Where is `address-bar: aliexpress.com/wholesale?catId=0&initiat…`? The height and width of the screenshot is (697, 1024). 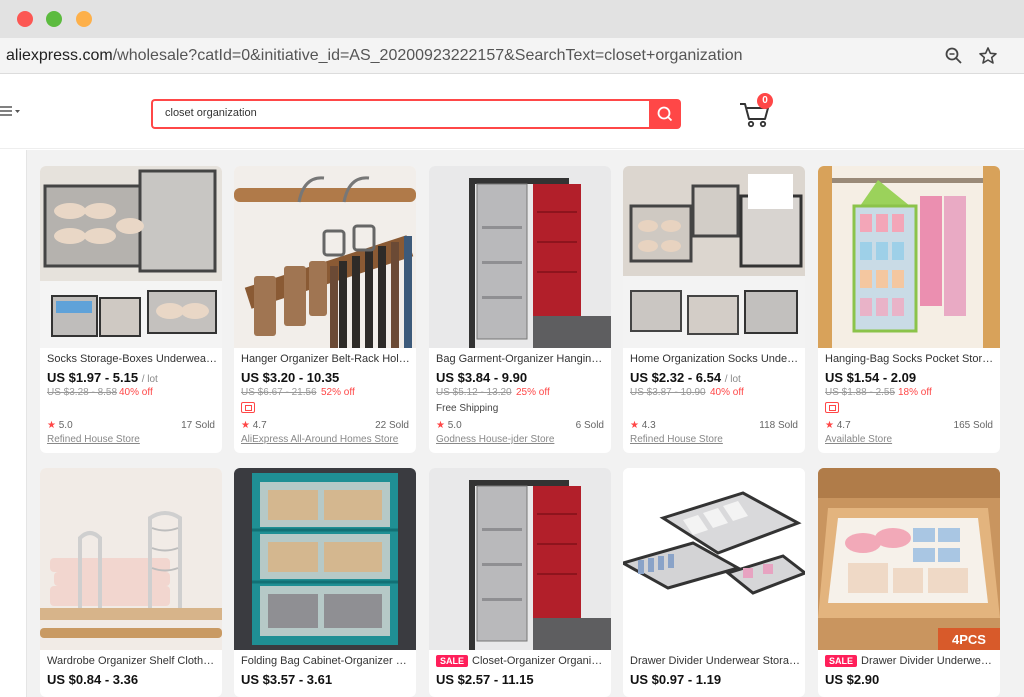
address-bar: aliexpress.com/wholesale?catId=0&initiat… is located at coordinates (512, 56).